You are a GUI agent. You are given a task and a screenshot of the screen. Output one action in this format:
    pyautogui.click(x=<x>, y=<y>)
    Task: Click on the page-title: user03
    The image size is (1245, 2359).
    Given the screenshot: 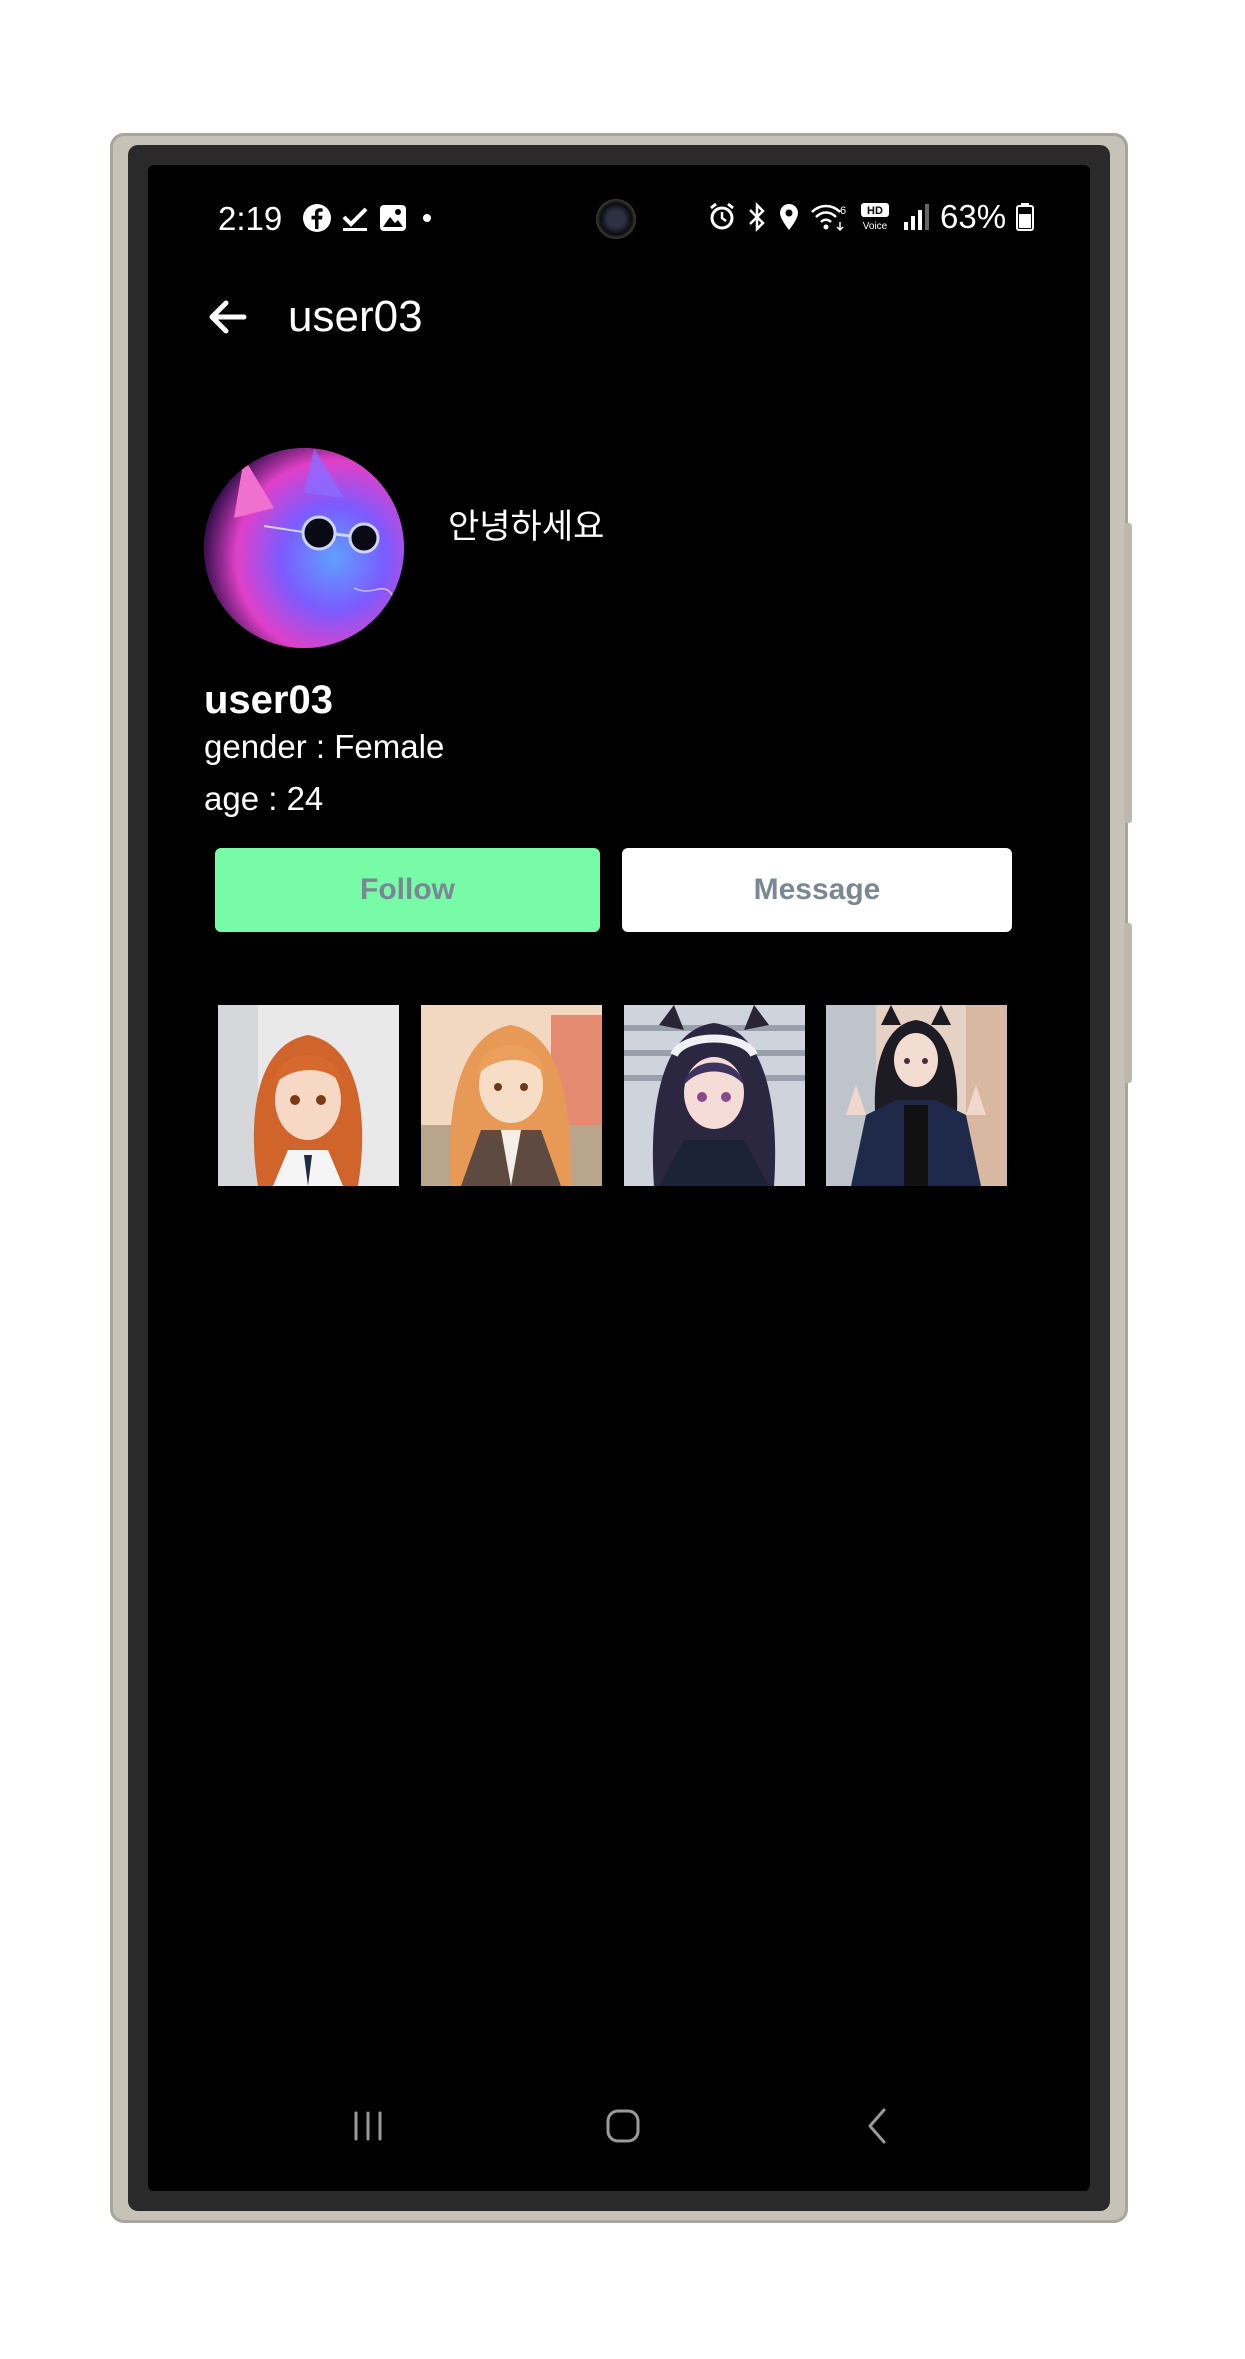 What is the action you would take?
    pyautogui.click(x=355, y=316)
    